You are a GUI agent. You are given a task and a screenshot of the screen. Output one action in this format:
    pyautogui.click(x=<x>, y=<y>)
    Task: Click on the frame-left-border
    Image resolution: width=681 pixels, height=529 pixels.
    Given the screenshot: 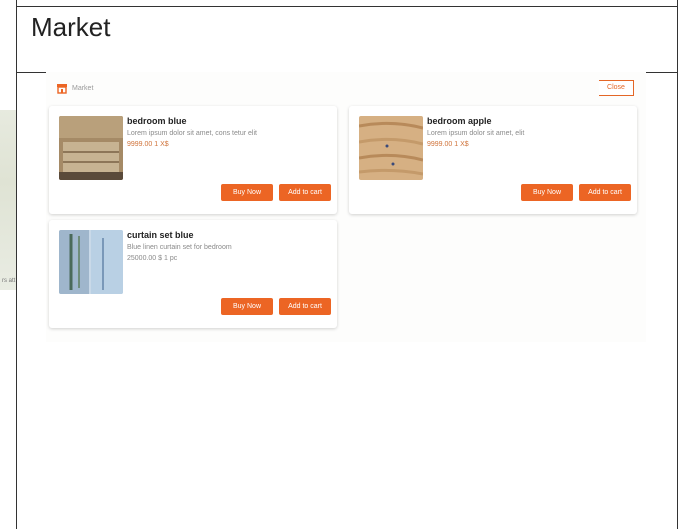 What is the action you would take?
    pyautogui.click(x=16, y=264)
    